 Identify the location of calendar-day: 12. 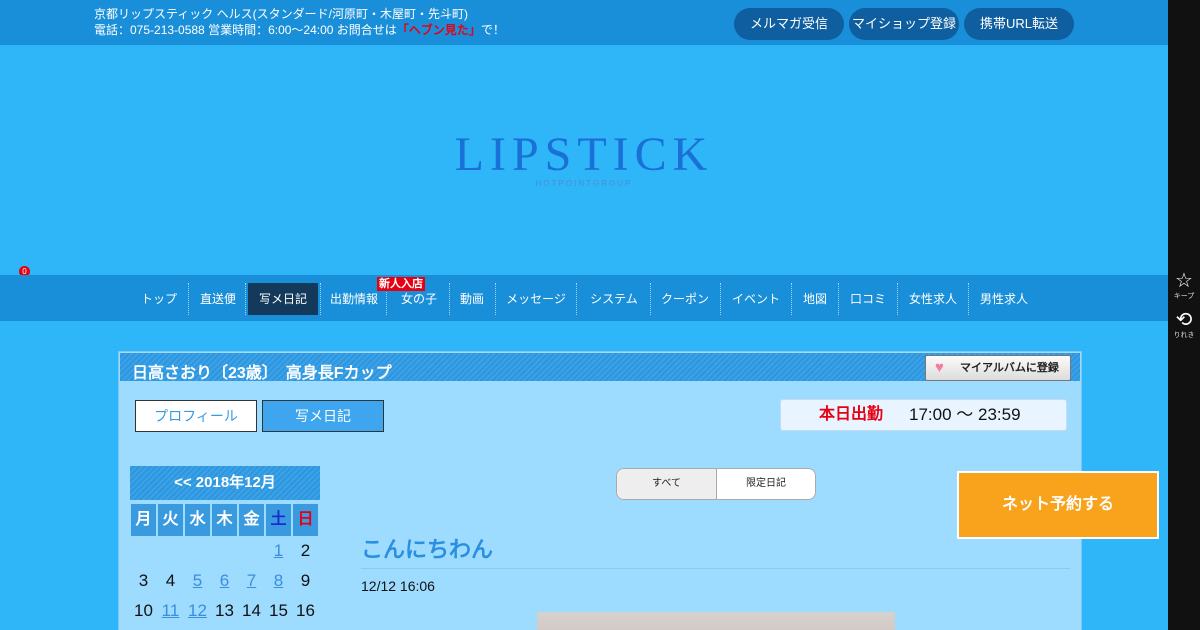
(197, 611).